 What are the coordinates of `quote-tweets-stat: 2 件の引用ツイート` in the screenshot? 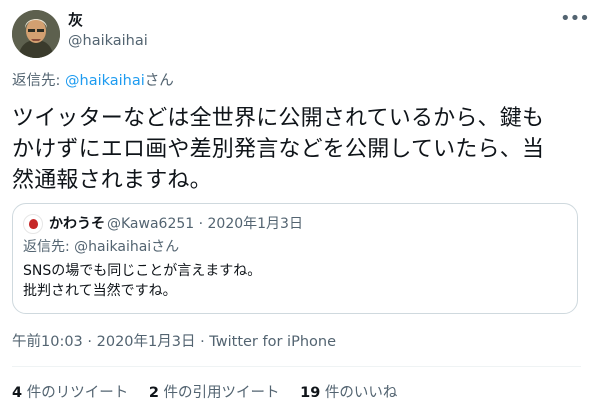 It's located at (214, 393).